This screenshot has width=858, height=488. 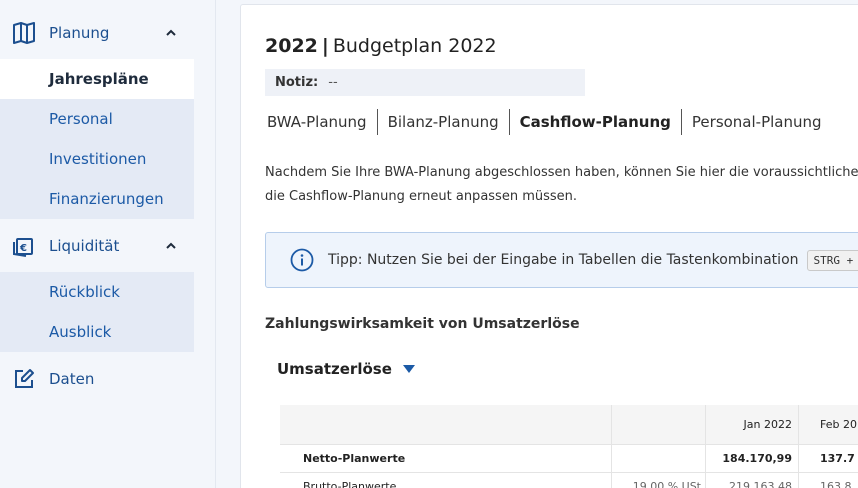 I want to click on table-header-cell: Jan 2022, so click(x=752, y=424).